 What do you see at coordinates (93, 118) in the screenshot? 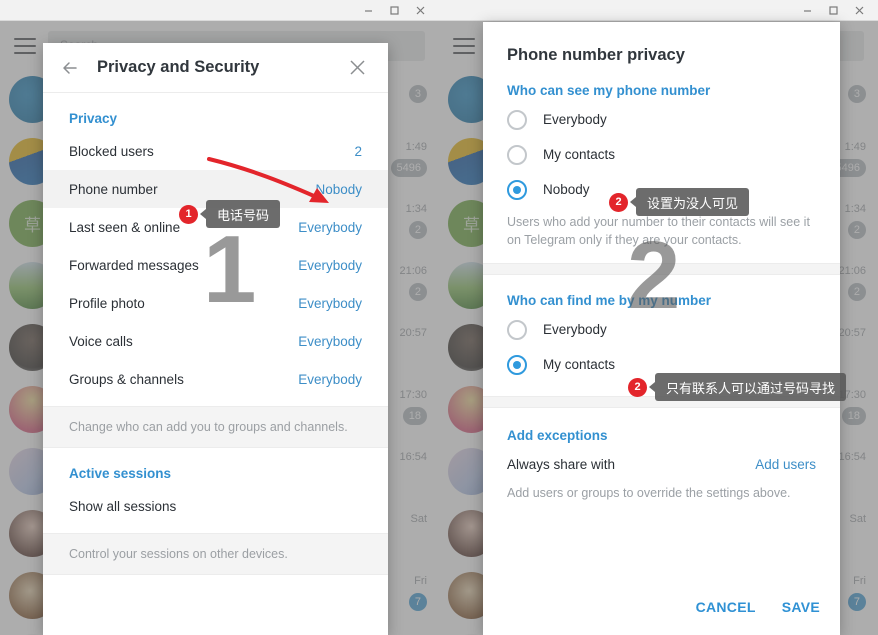
I see `privacy-section-title: Privacy` at bounding box center [93, 118].